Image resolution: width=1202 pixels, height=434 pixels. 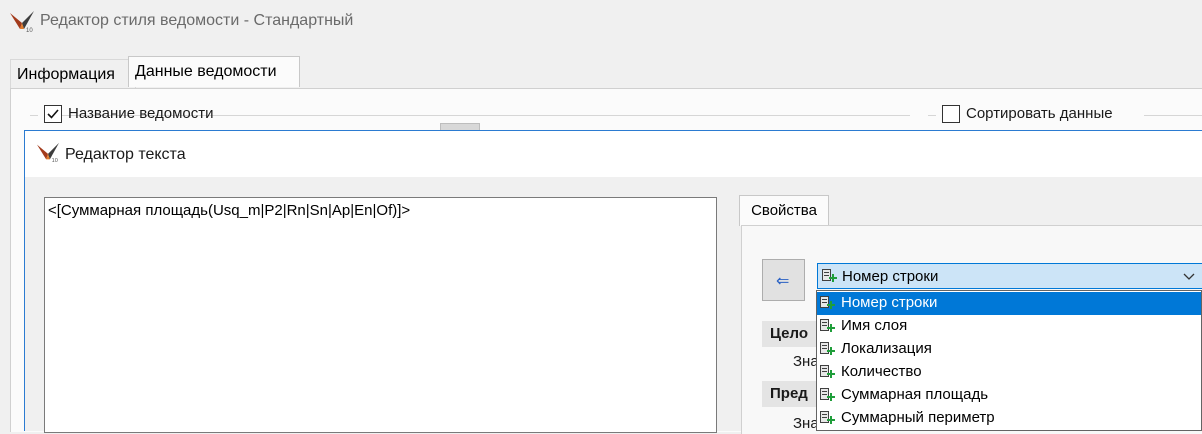 What do you see at coordinates (915, 394) in the screenshot?
I see `dropdown-item-label: Суммарная площадь` at bounding box center [915, 394].